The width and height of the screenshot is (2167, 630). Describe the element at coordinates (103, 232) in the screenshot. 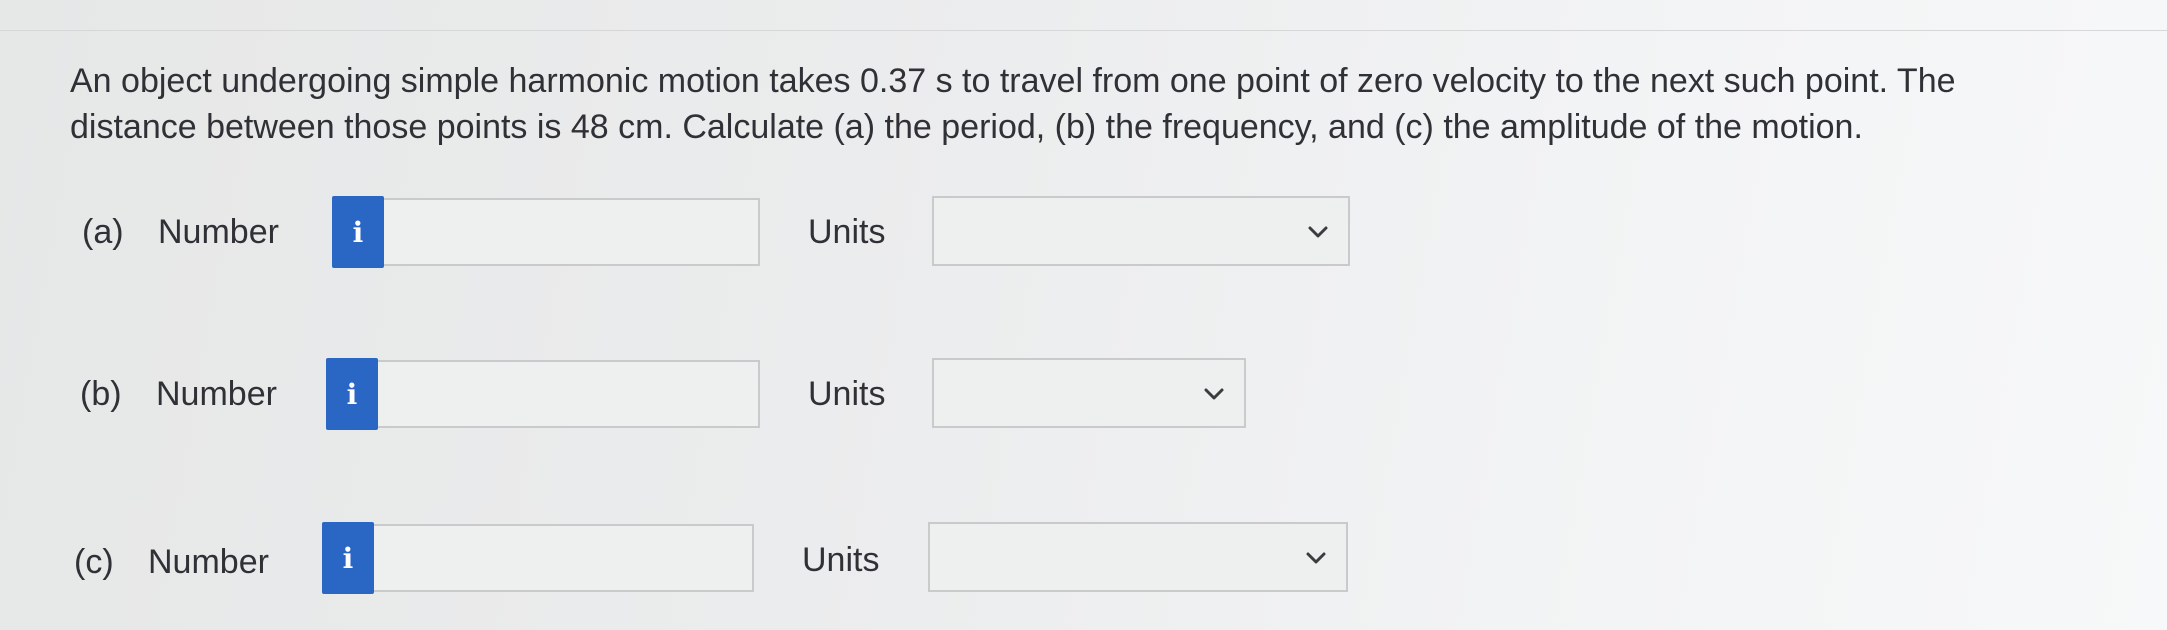

I see `part-a-label: (a)` at that location.